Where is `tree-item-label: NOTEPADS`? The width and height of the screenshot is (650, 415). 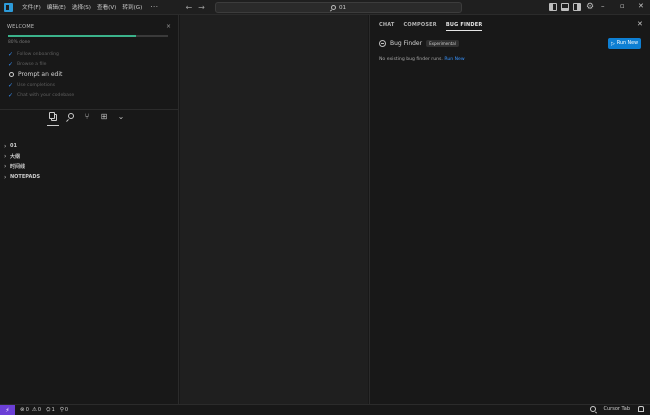 tree-item-label: NOTEPADS is located at coordinates (25, 177).